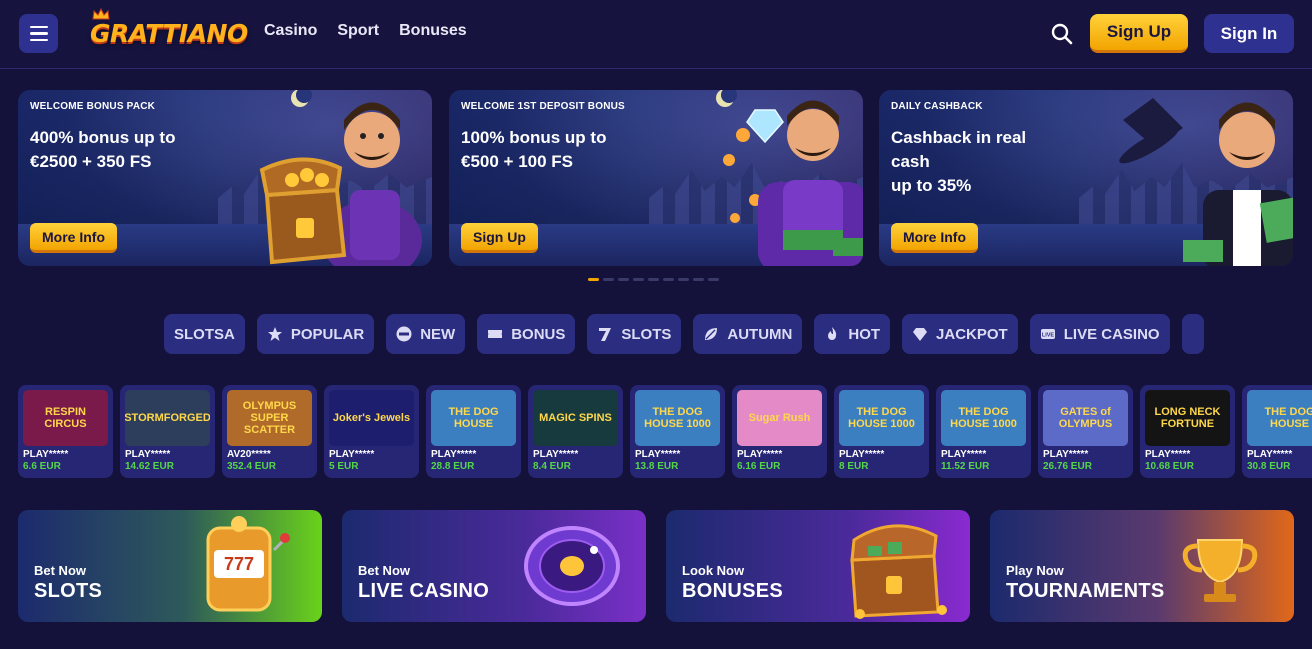 The height and width of the screenshot is (649, 1312). Describe the element at coordinates (495, 334) in the screenshot. I see `ticket-icon` at that location.